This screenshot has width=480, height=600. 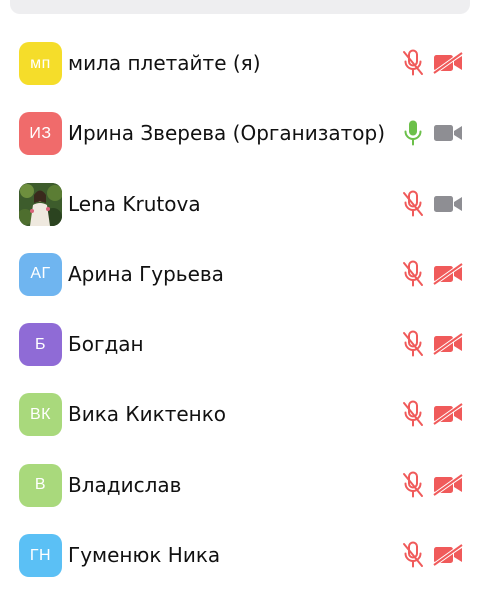 I want to click on avatar-initials: ГН, so click(x=40, y=556).